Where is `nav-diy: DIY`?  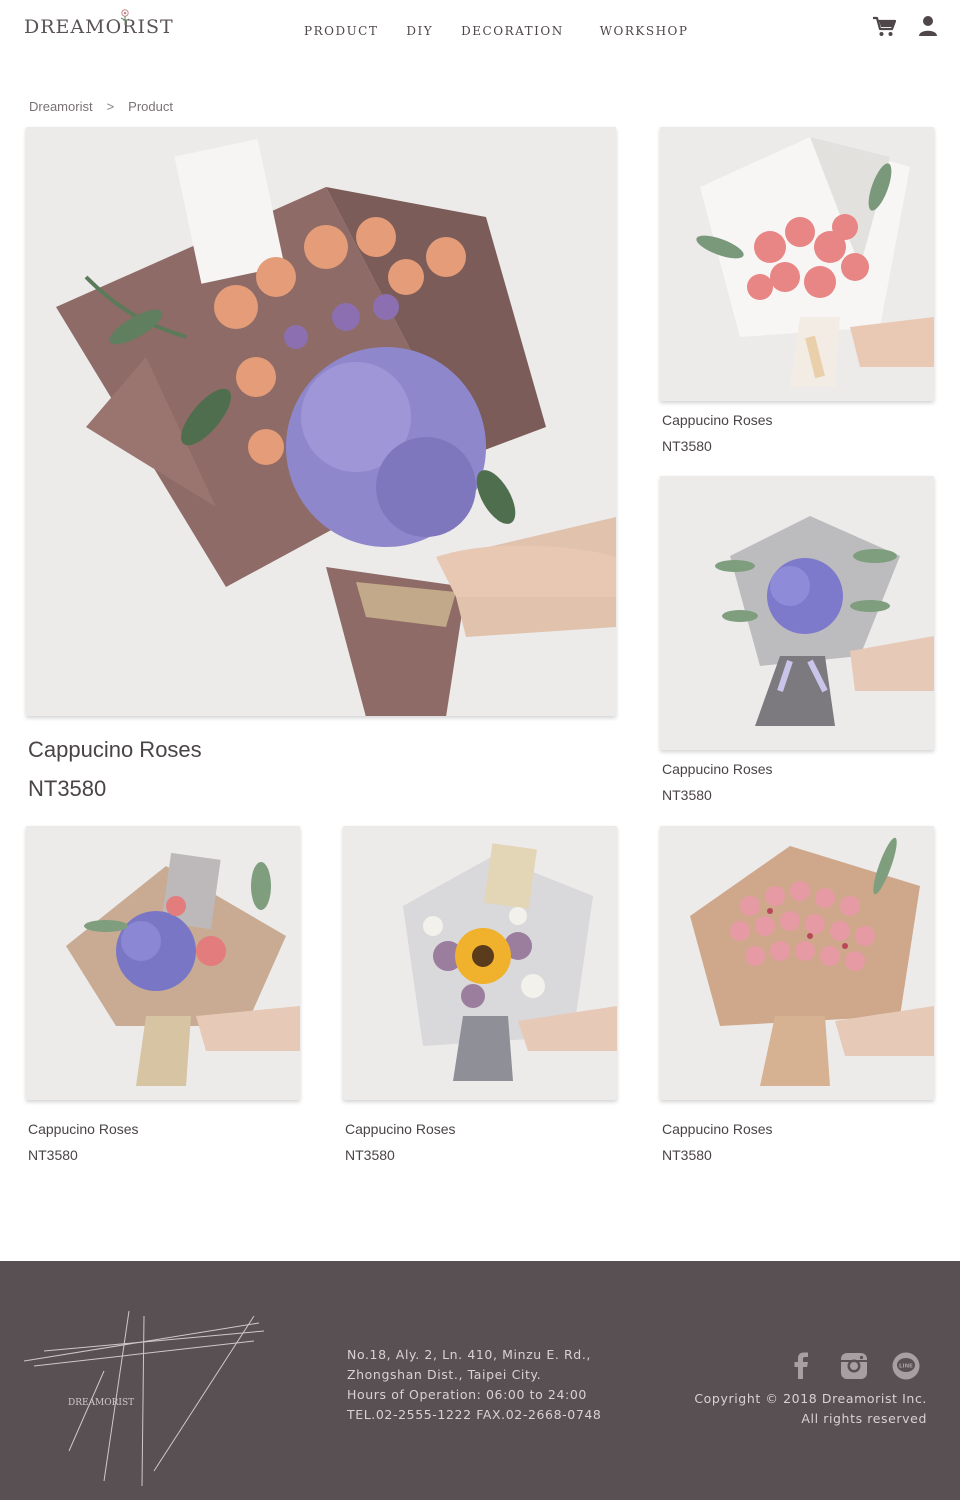 nav-diy: DIY is located at coordinates (419, 31).